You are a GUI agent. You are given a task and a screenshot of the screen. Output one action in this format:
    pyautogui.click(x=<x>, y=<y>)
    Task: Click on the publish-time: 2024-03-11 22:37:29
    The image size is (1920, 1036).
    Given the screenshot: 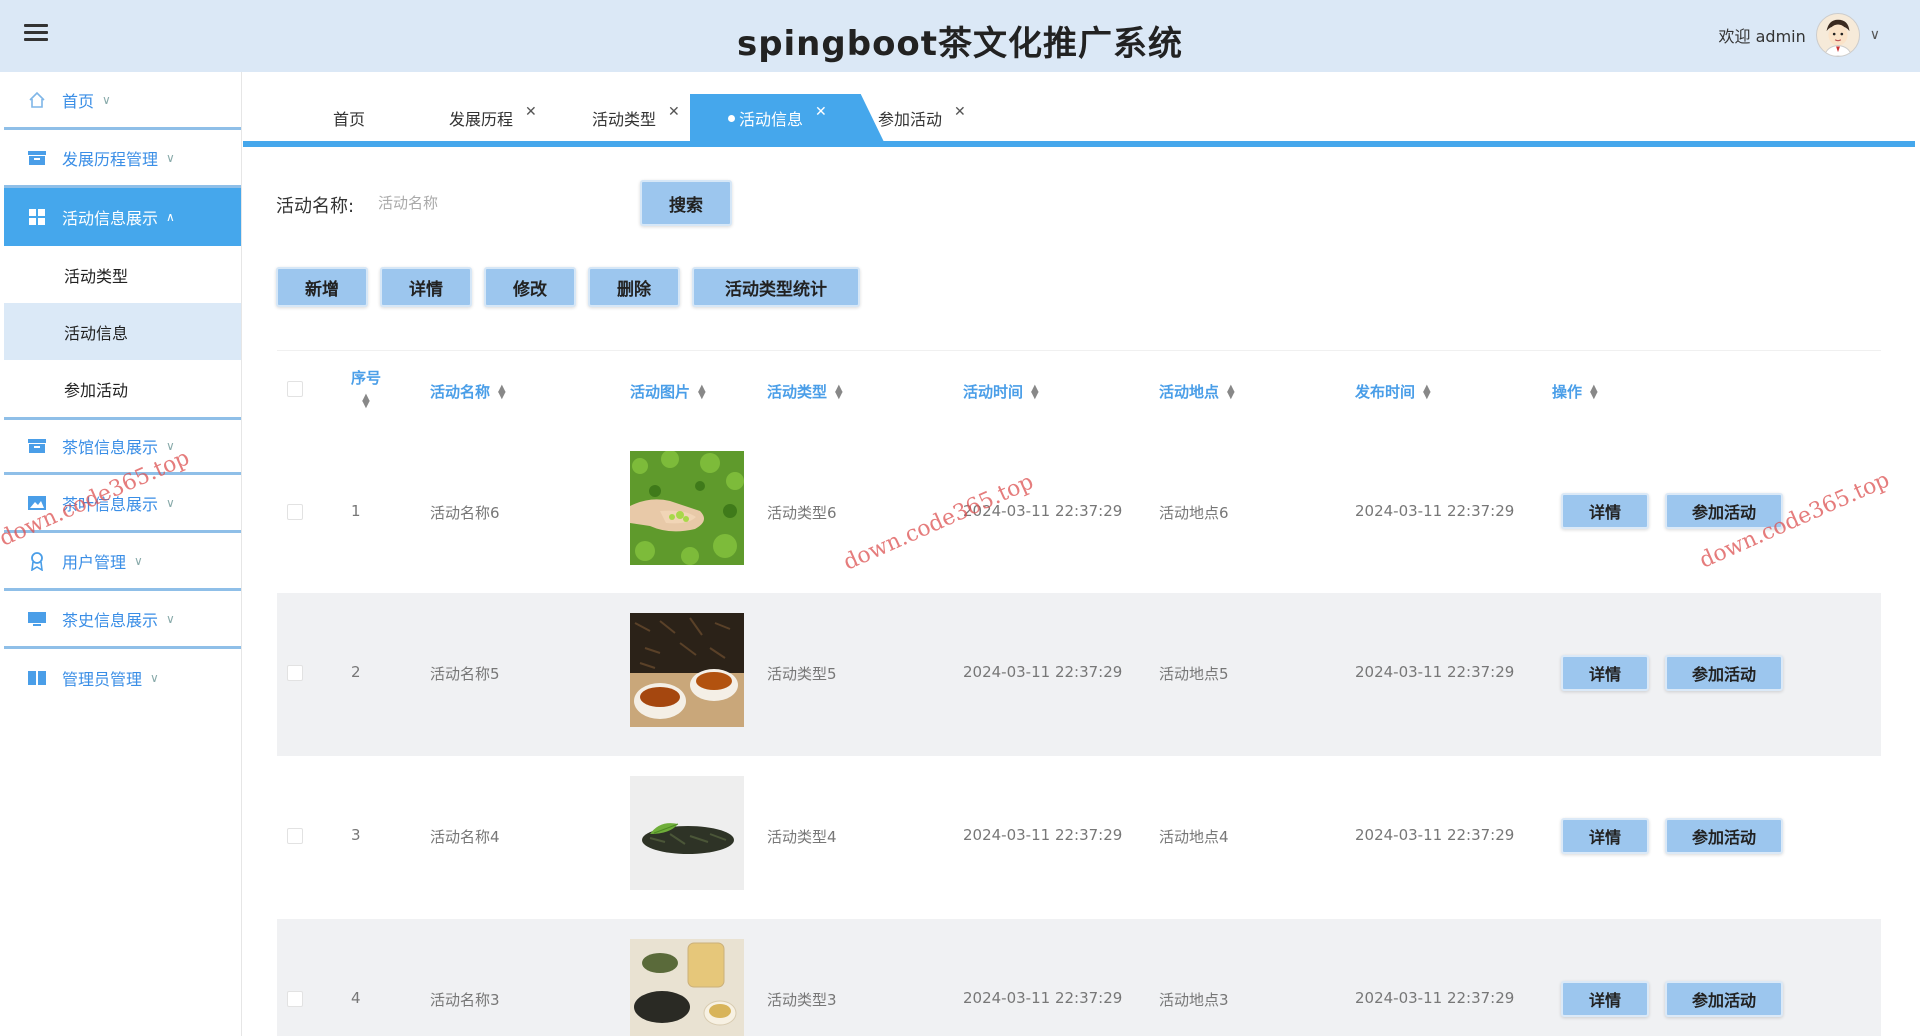 What is the action you would take?
    pyautogui.click(x=1435, y=835)
    